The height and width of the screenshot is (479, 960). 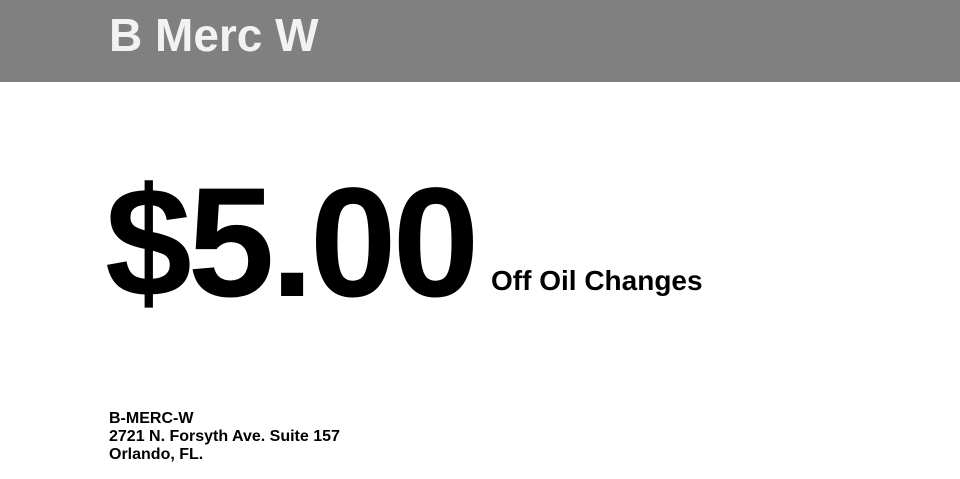 I want to click on brand-title: B Merc W, so click(x=214, y=35).